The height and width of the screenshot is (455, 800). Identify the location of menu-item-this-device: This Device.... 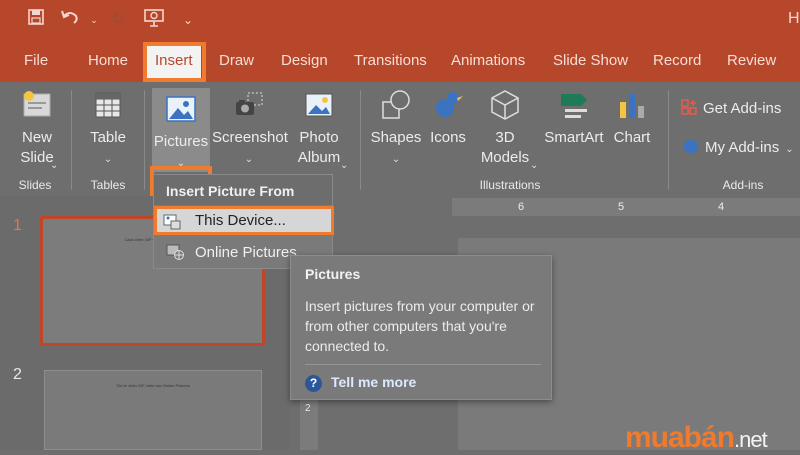
(244, 220).